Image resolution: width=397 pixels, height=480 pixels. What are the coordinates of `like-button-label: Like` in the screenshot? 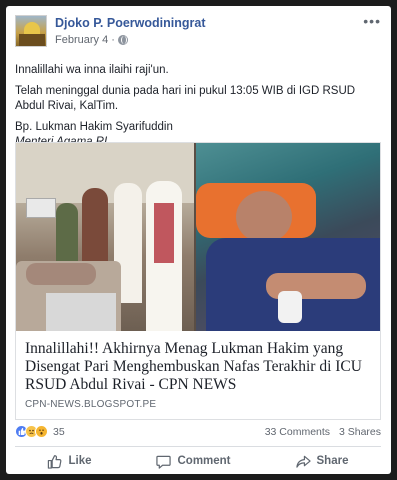 It's located at (80, 461).